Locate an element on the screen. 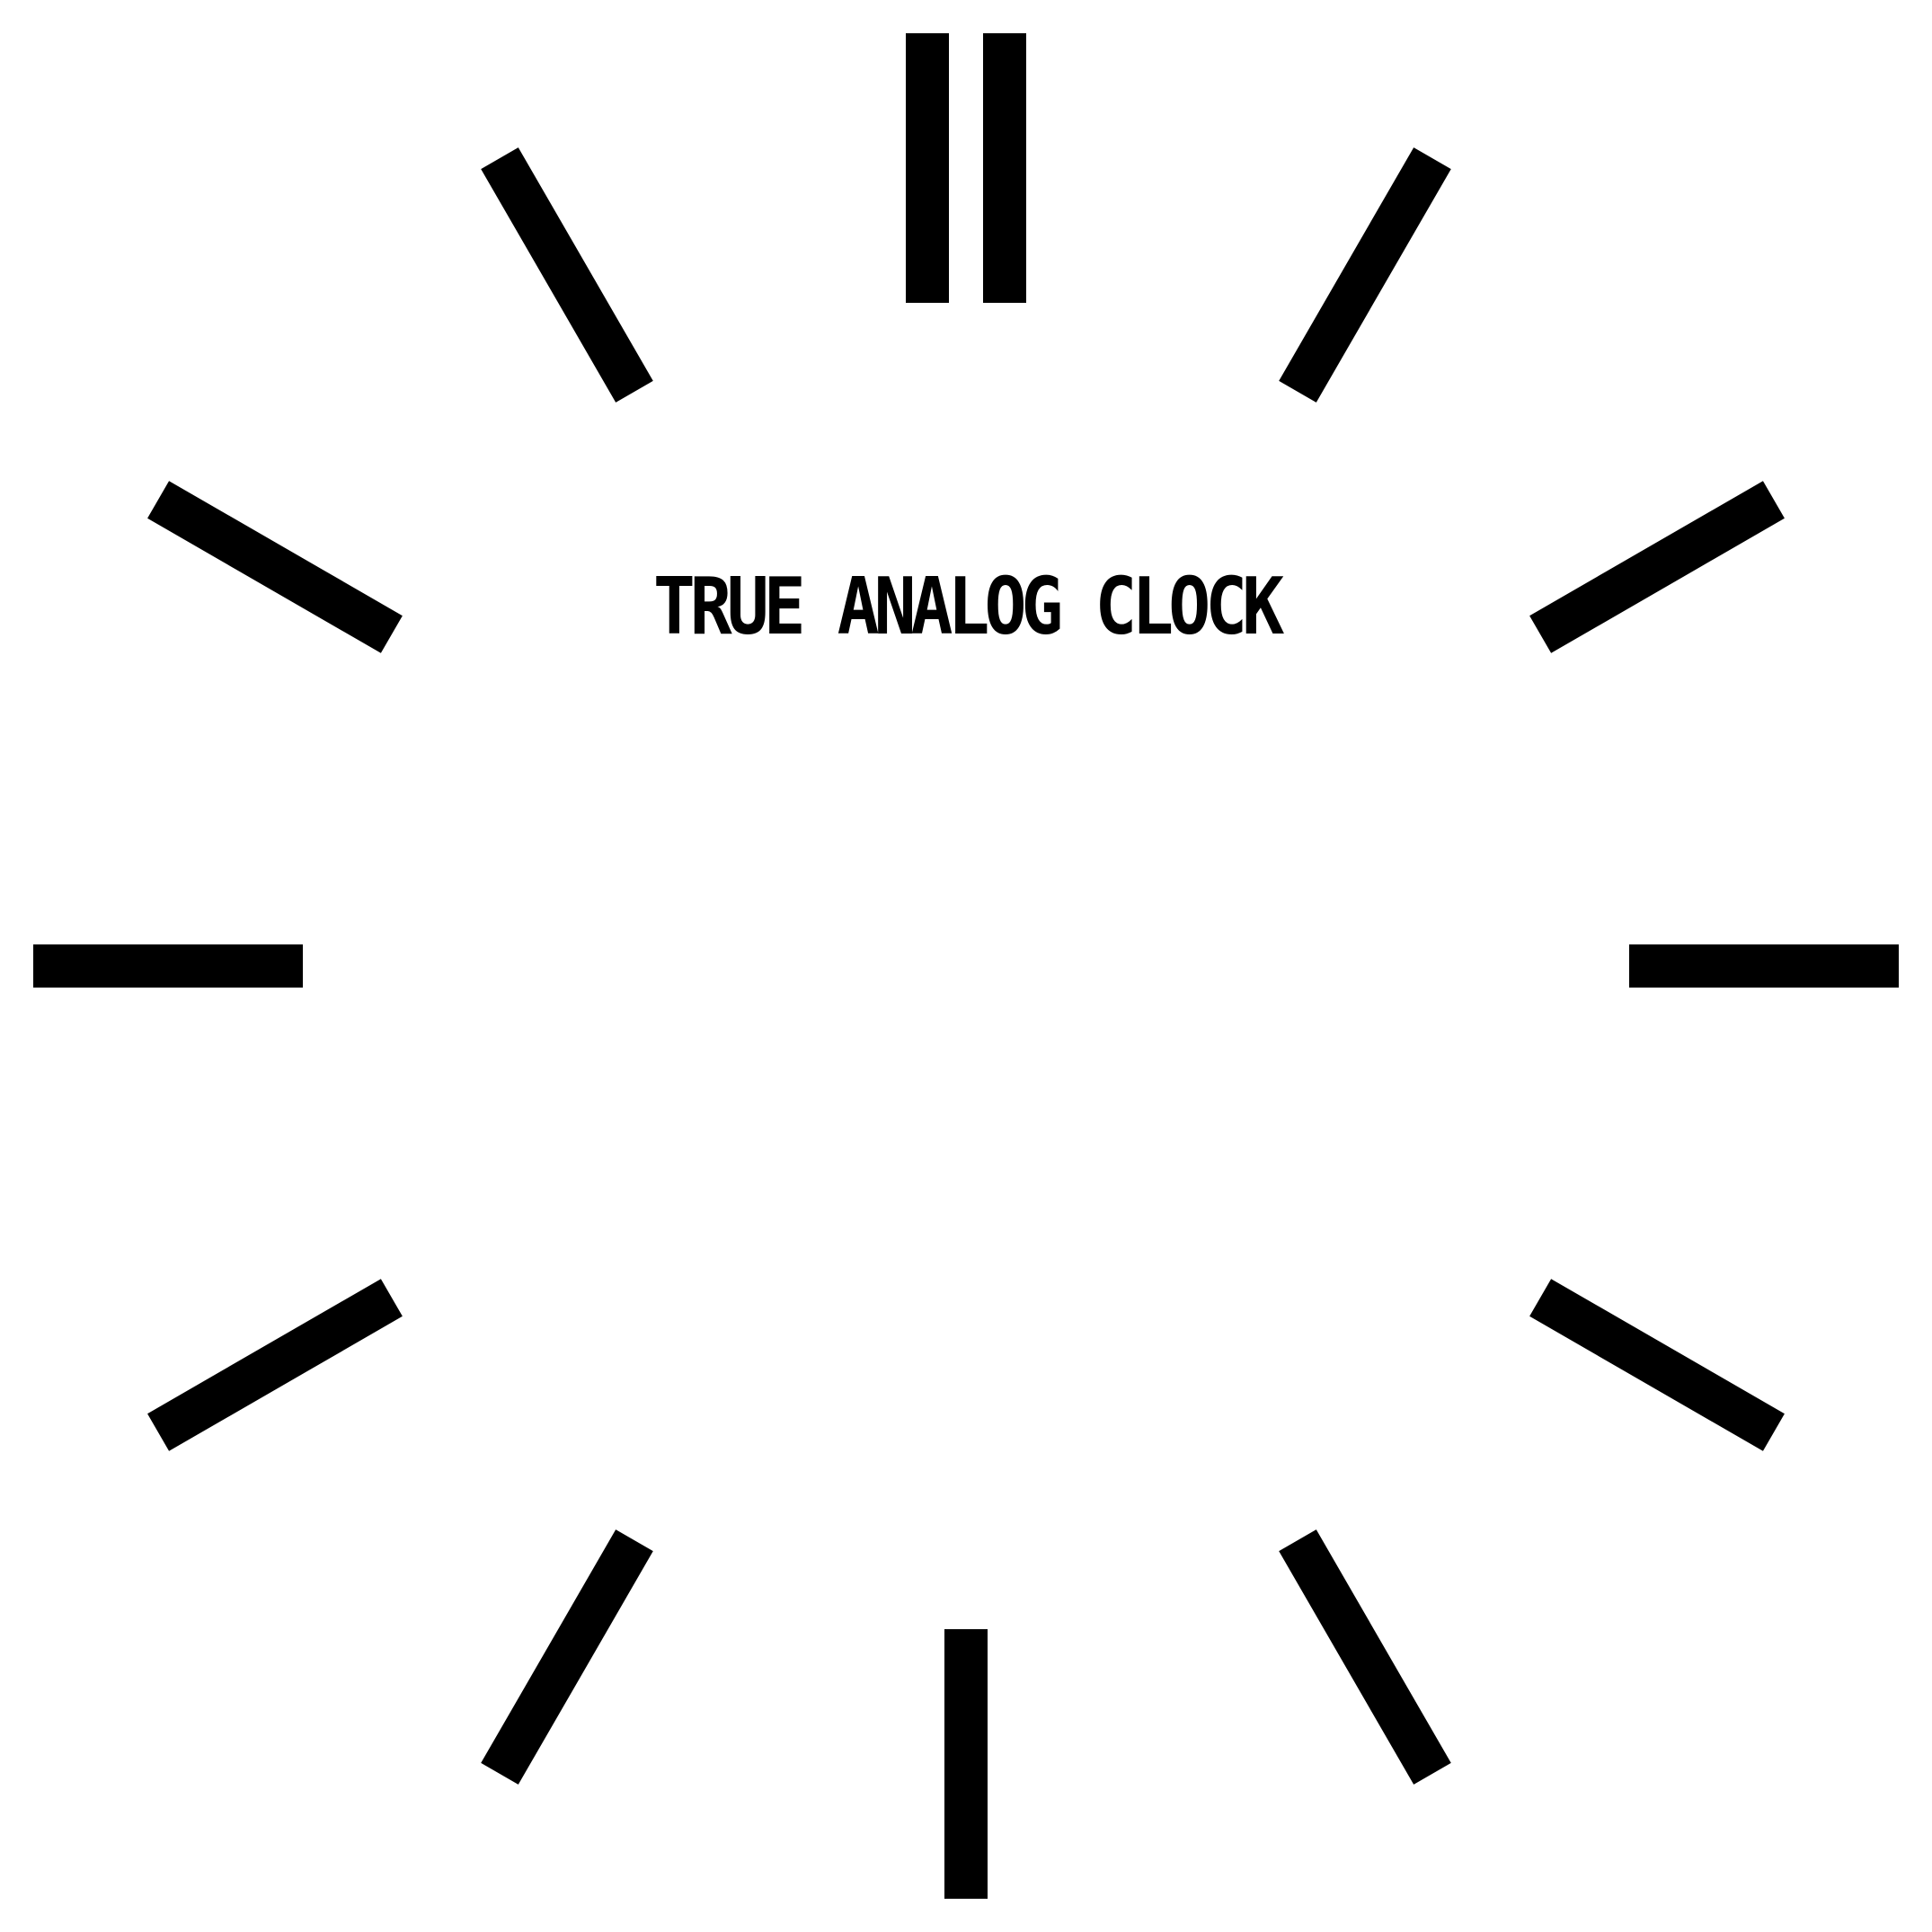 The width and height of the screenshot is (1932, 1932). brand-label: TRUE ANALOG CLOCK is located at coordinates (968, 607).